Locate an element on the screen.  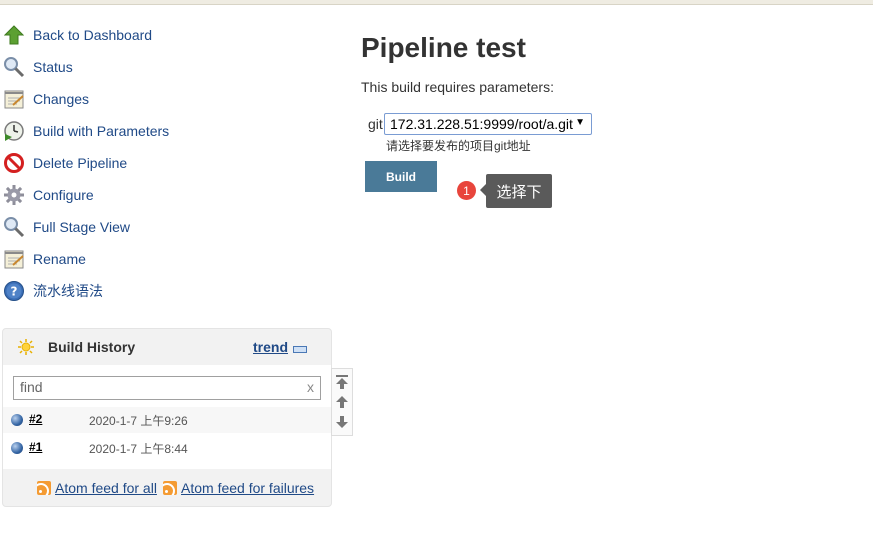
sidebar-item-changes: Changes is located at coordinates (153, 99).